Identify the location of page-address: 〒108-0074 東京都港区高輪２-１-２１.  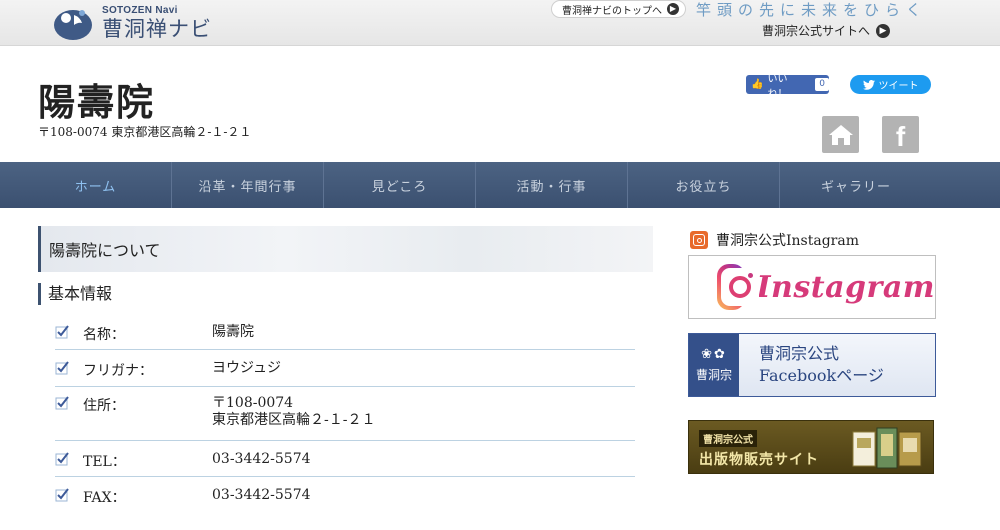
(145, 132).